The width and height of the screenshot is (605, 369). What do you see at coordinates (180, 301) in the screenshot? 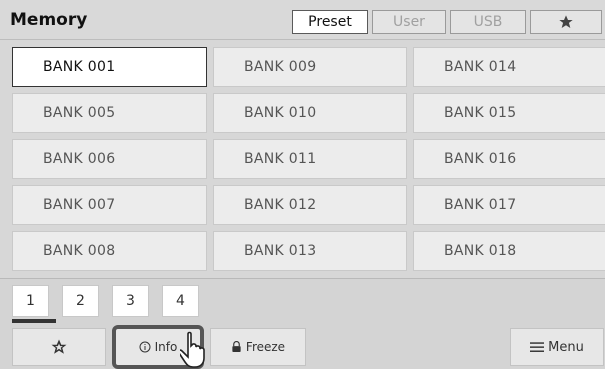
I see `page-button-4: 4` at bounding box center [180, 301].